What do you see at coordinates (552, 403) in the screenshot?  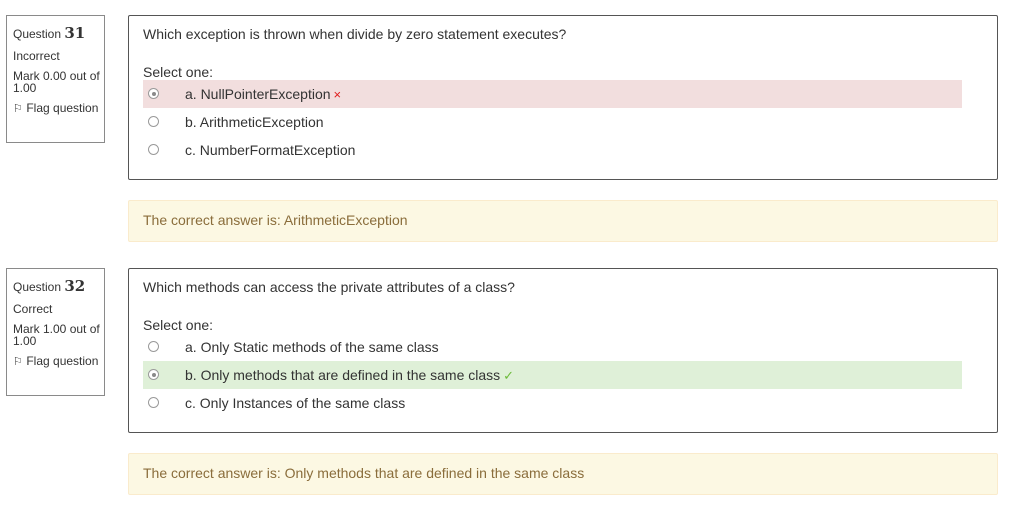 I see `answer-option-c: c. Only Instances of the same class` at bounding box center [552, 403].